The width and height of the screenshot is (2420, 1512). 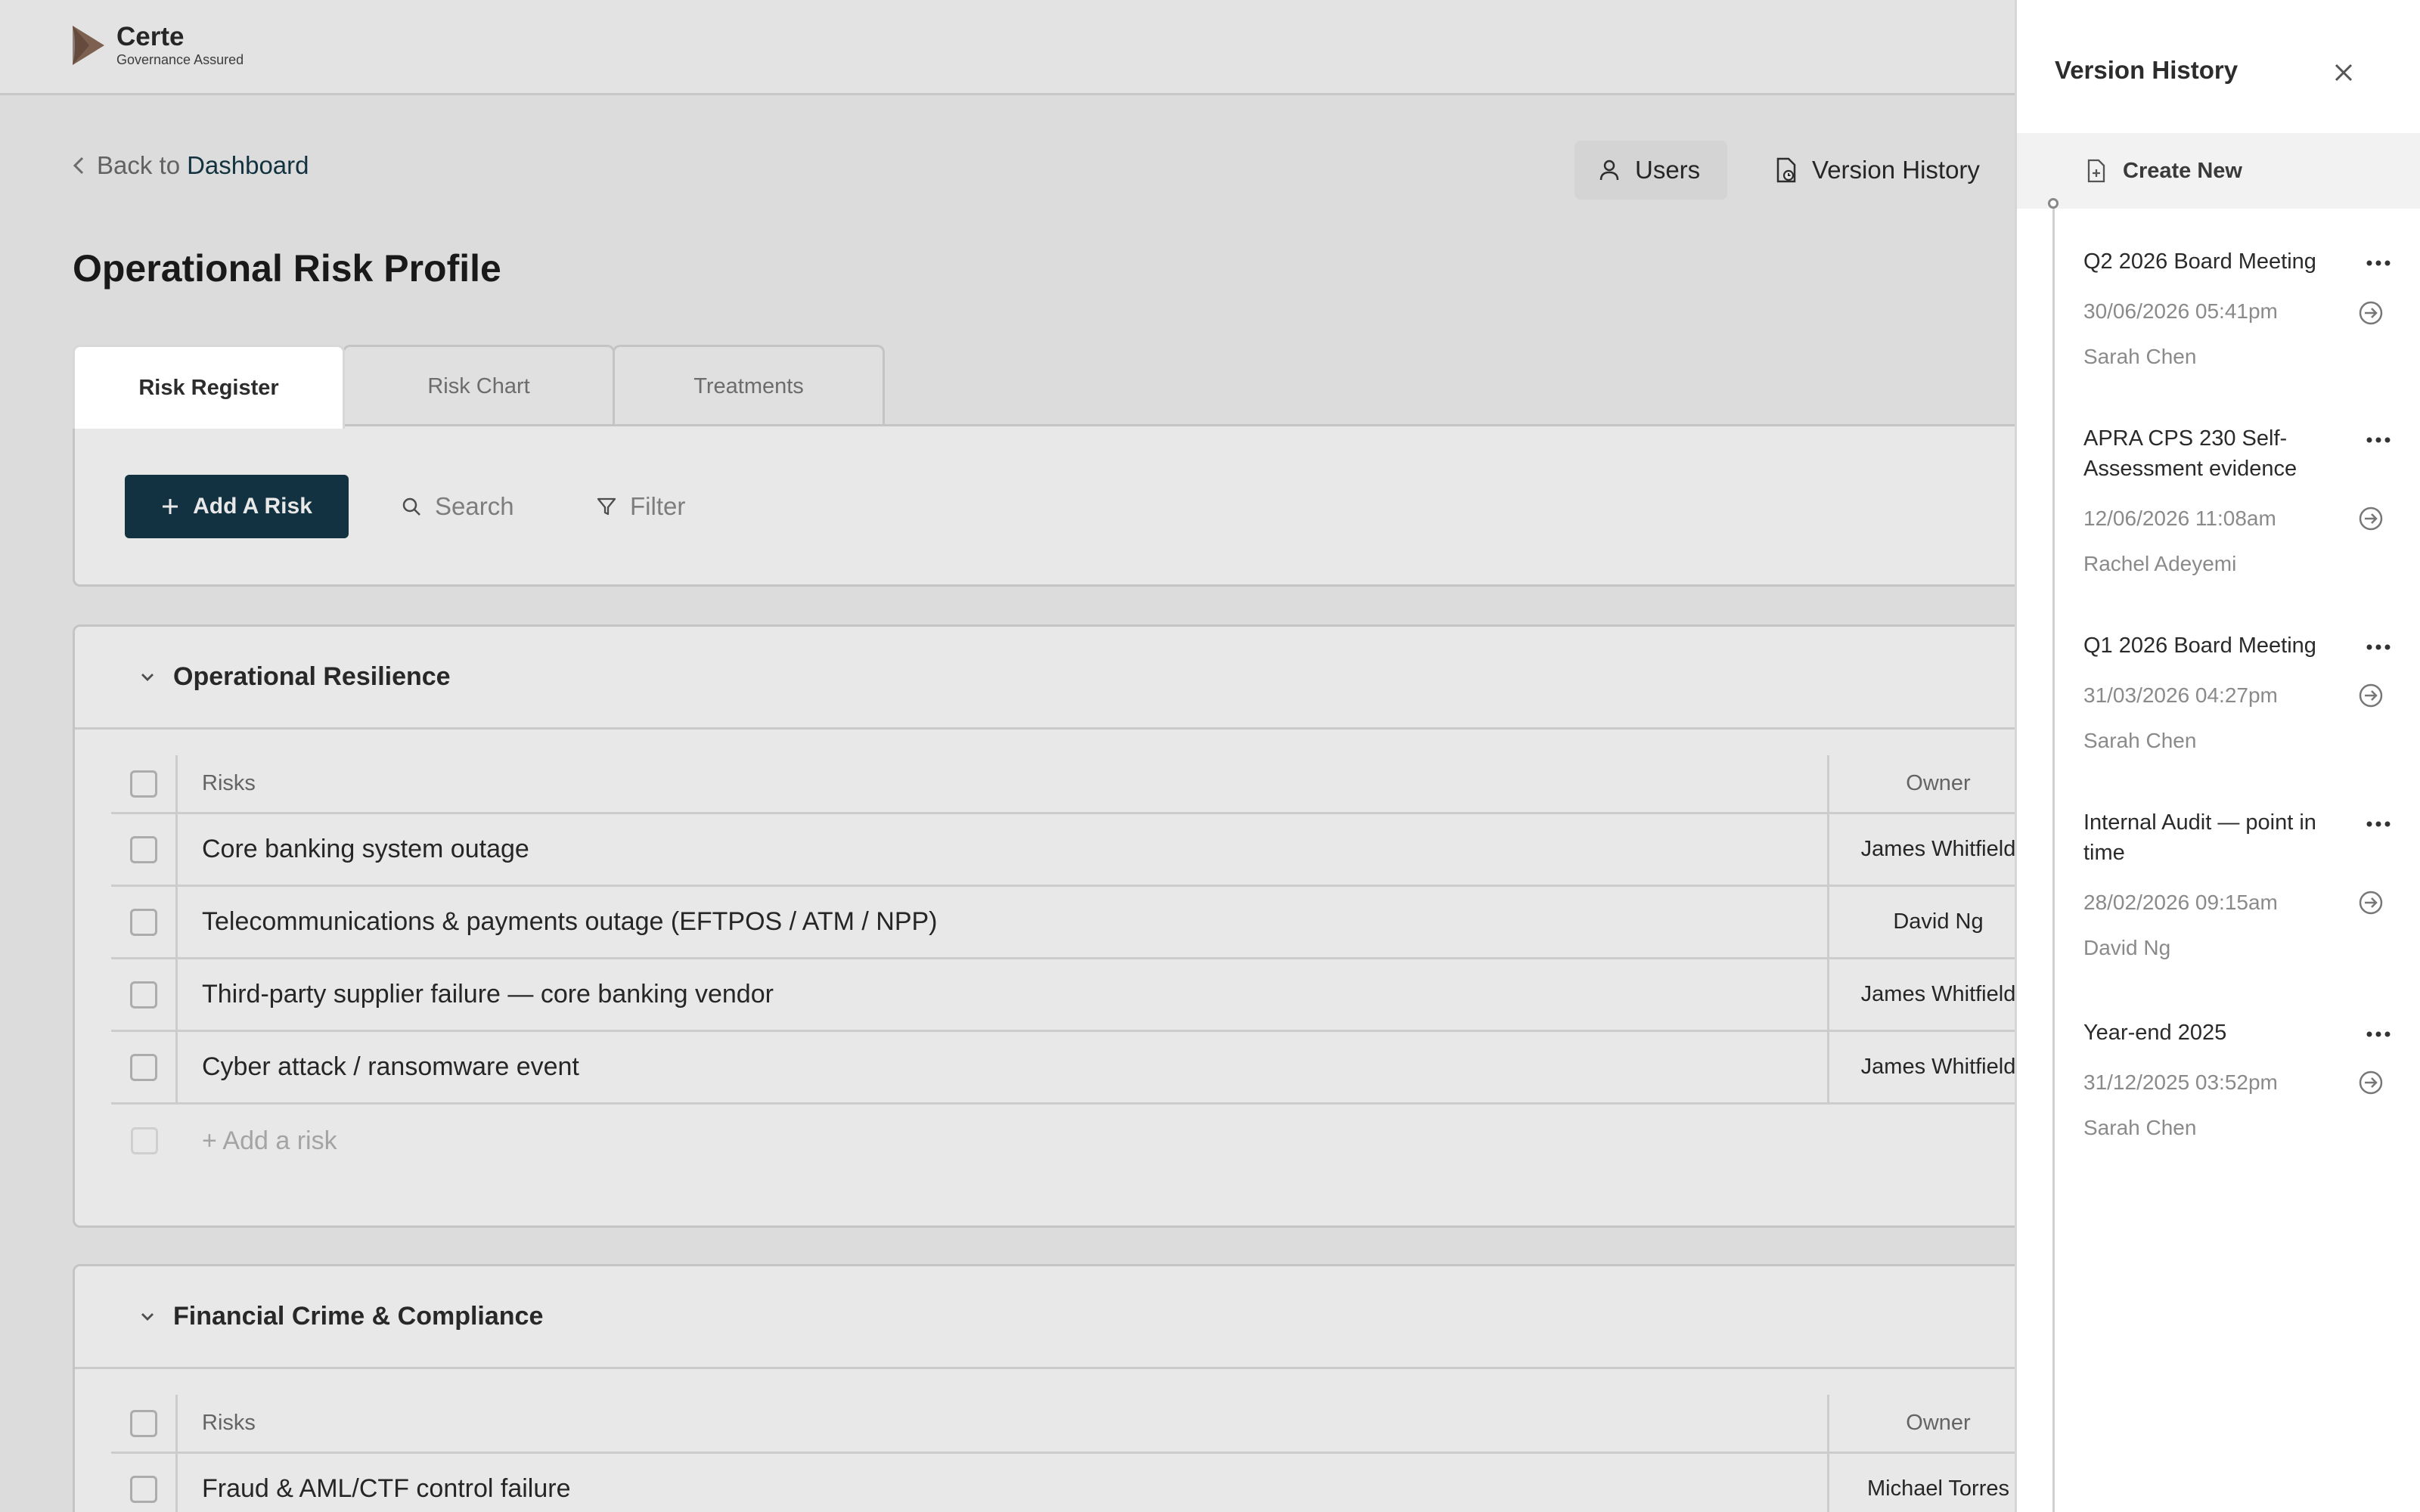 What do you see at coordinates (150, 36) in the screenshot?
I see `logo-name: Certe` at bounding box center [150, 36].